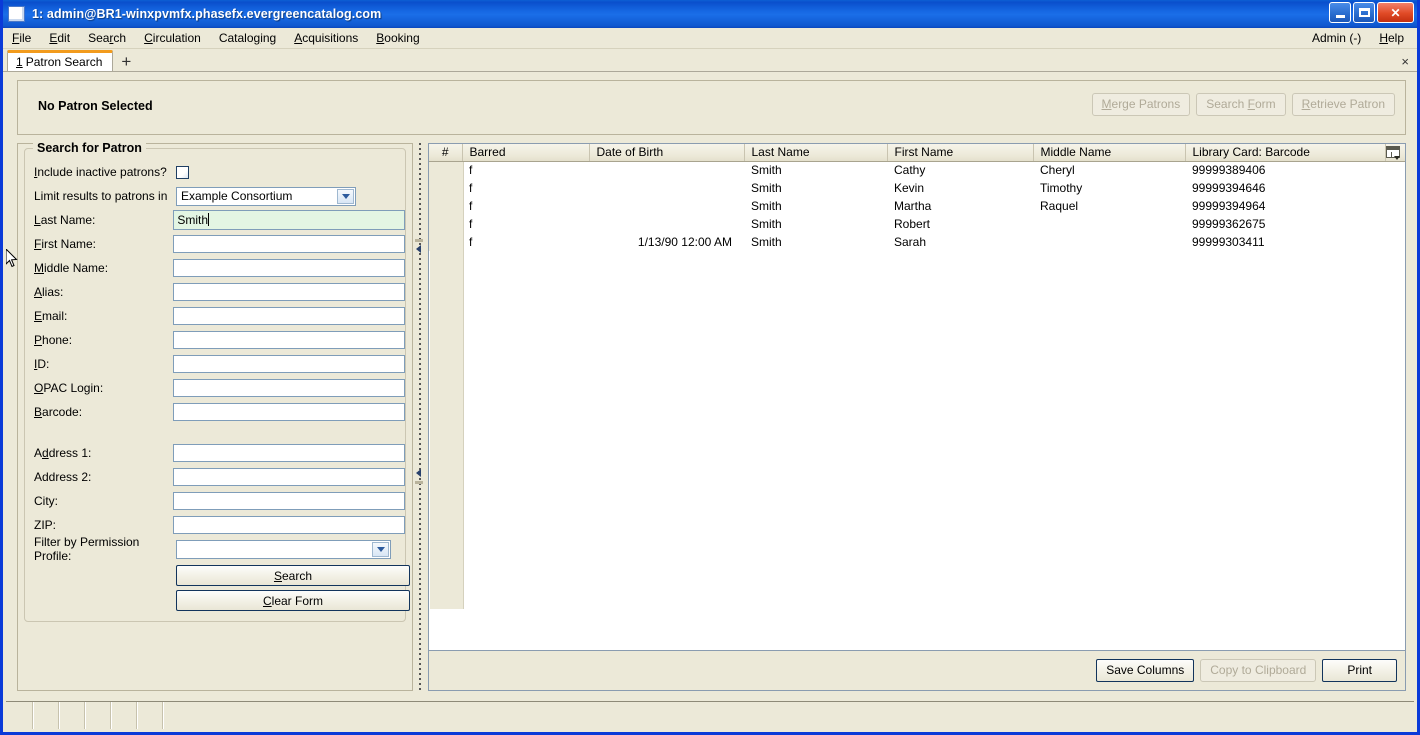 This screenshot has width=1420, height=735. I want to click on address1-input, so click(289, 453).